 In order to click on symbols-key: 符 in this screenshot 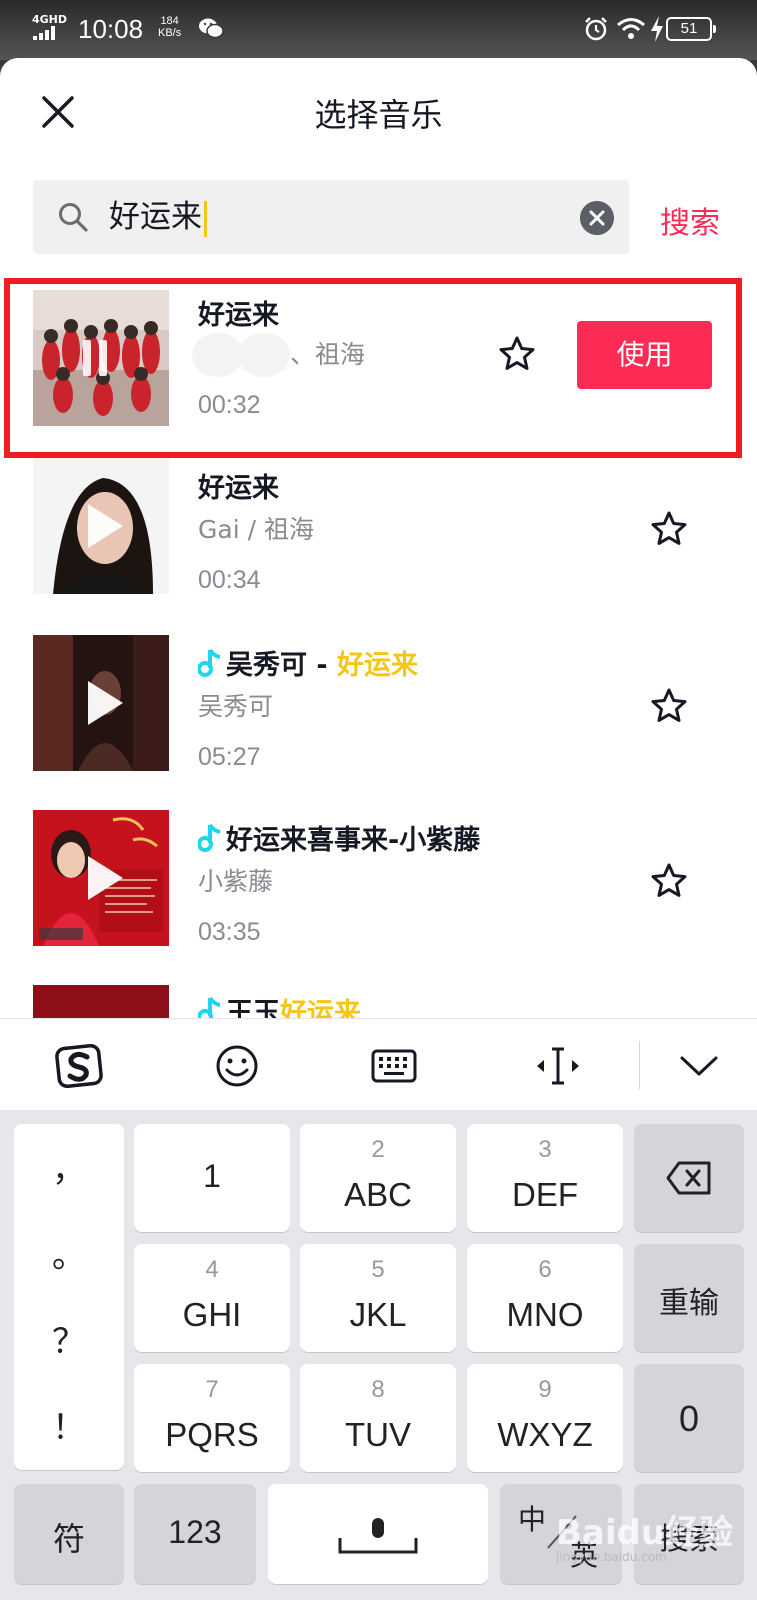, I will do `click(69, 1534)`.